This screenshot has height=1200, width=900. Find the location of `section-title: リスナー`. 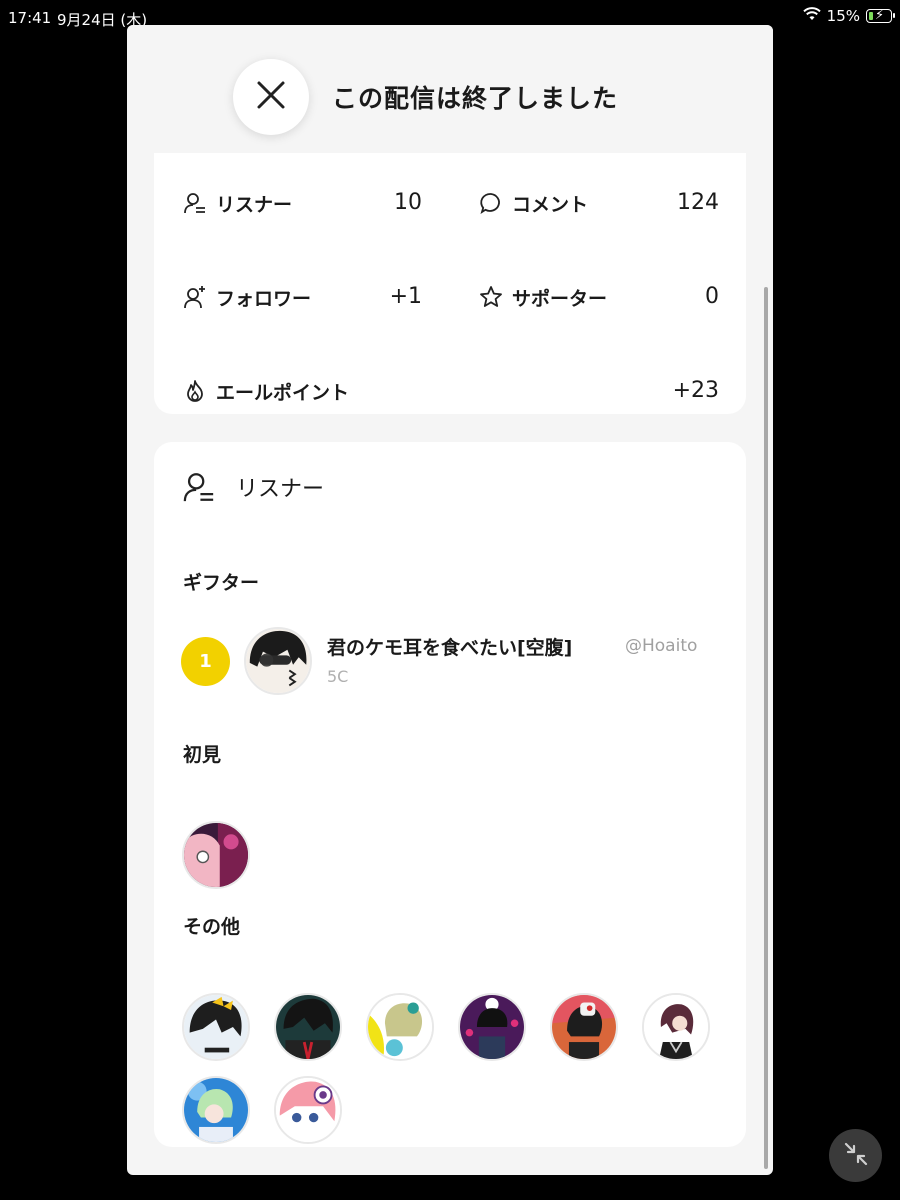

section-title: リスナー is located at coordinates (280, 489).